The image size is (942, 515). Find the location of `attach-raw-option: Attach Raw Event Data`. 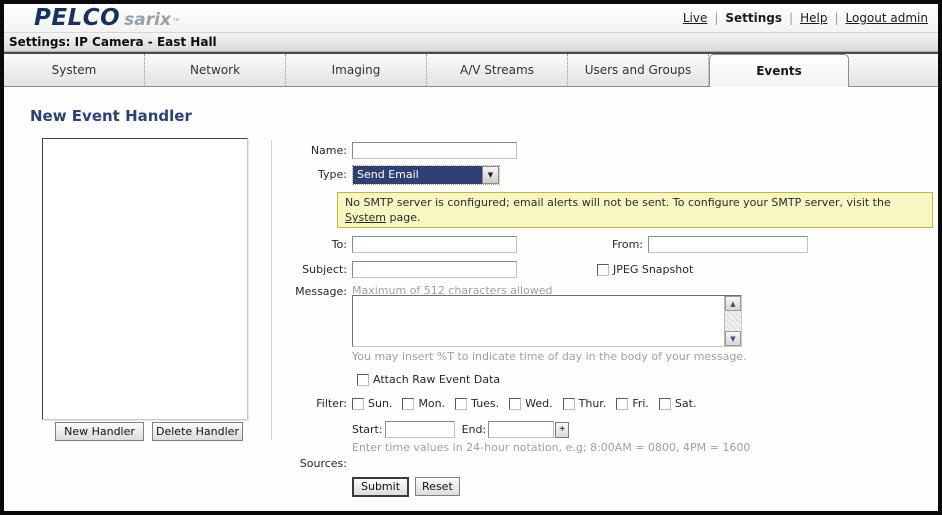

attach-raw-option: Attach Raw Event Data is located at coordinates (428, 379).